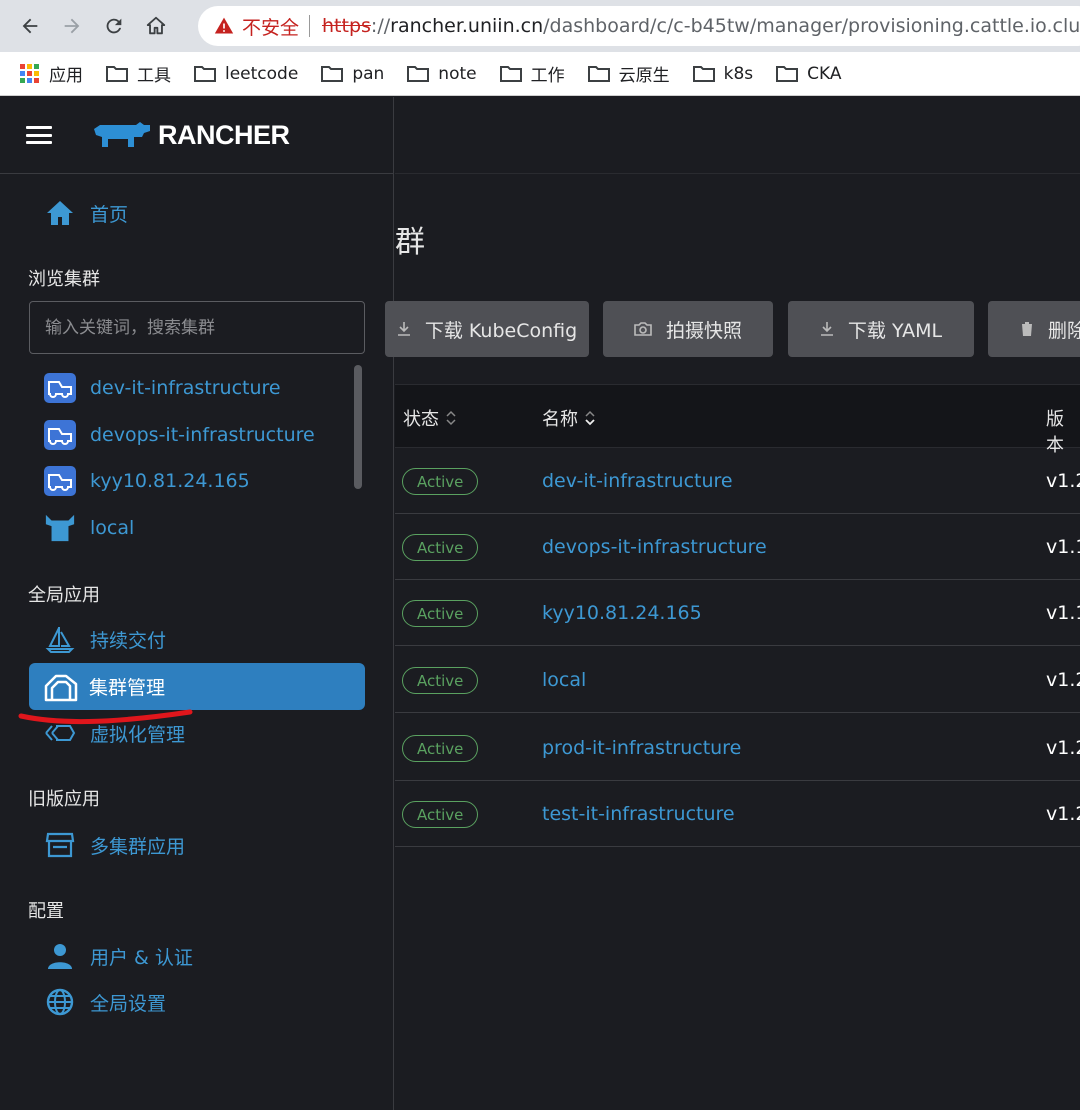  What do you see at coordinates (224, 25) in the screenshot?
I see `warning-icon` at bounding box center [224, 25].